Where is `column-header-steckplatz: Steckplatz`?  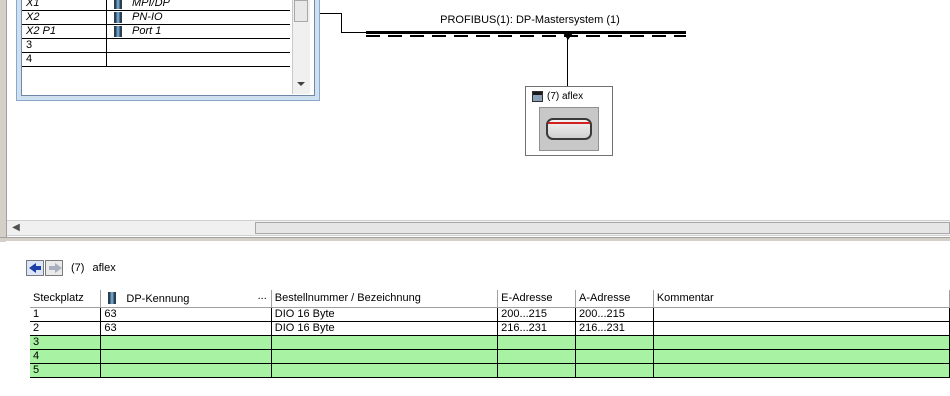 column-header-steckplatz: Steckplatz is located at coordinates (66, 299).